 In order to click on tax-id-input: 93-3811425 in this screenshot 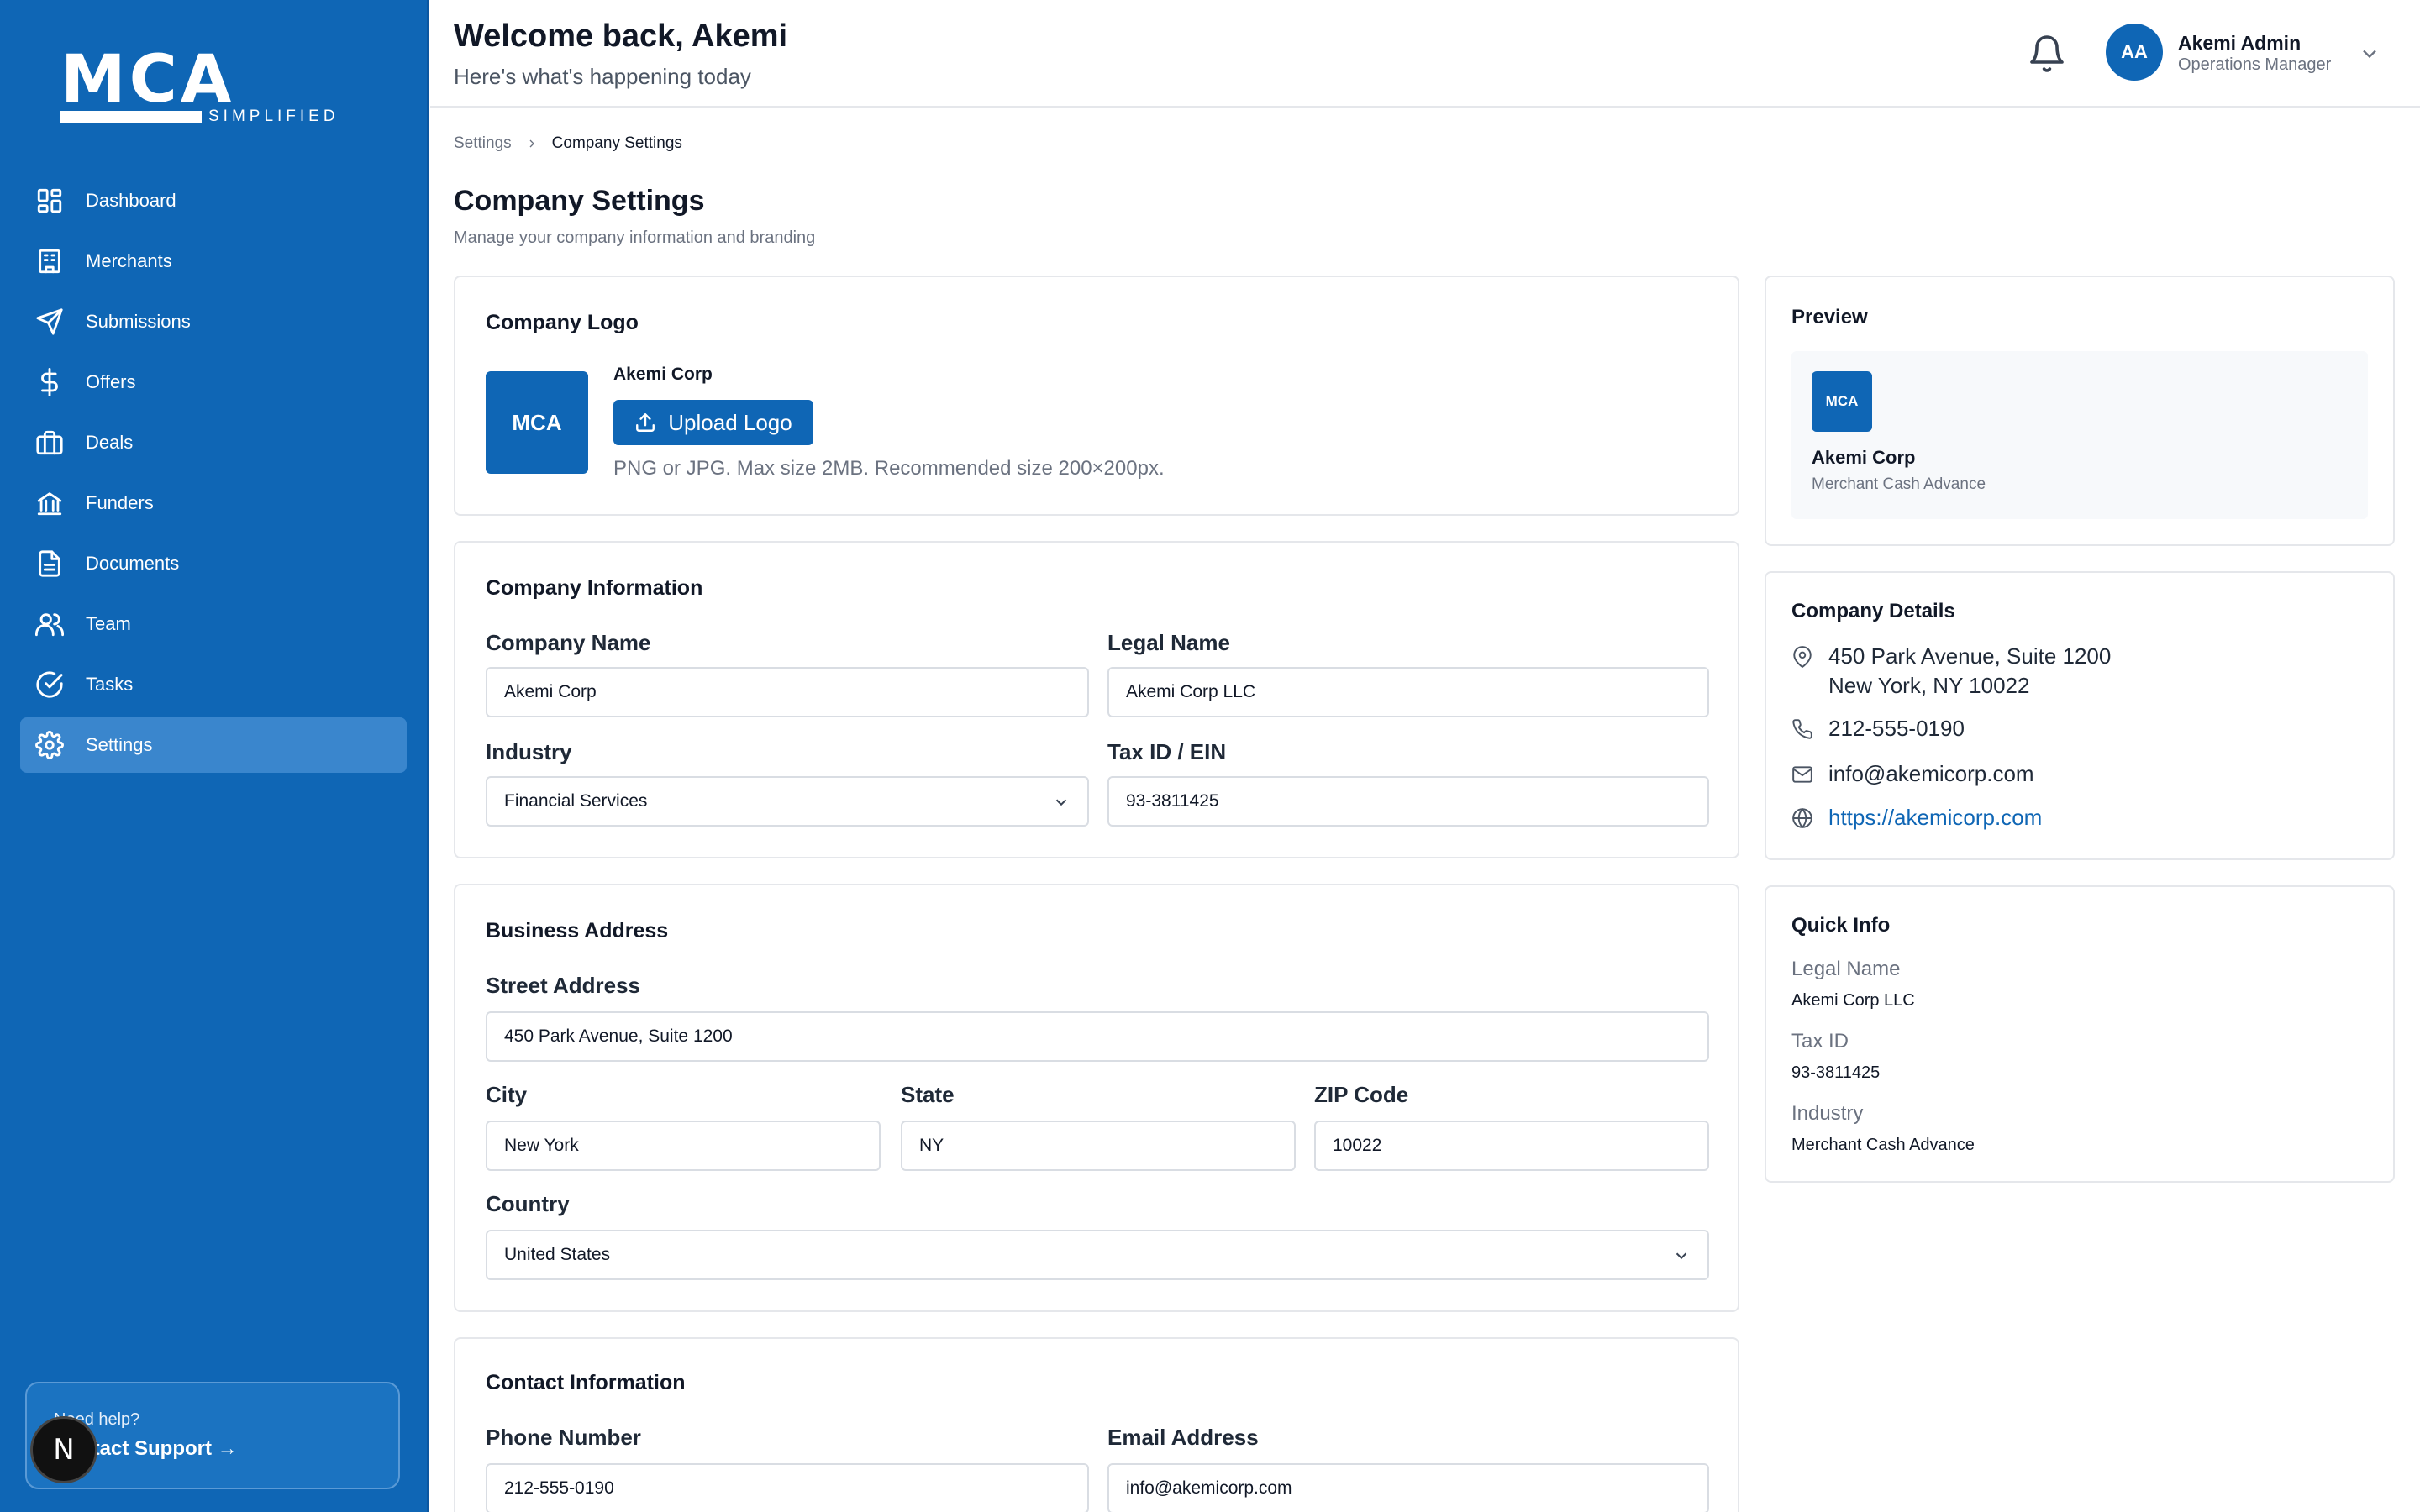, I will do `click(1408, 801)`.